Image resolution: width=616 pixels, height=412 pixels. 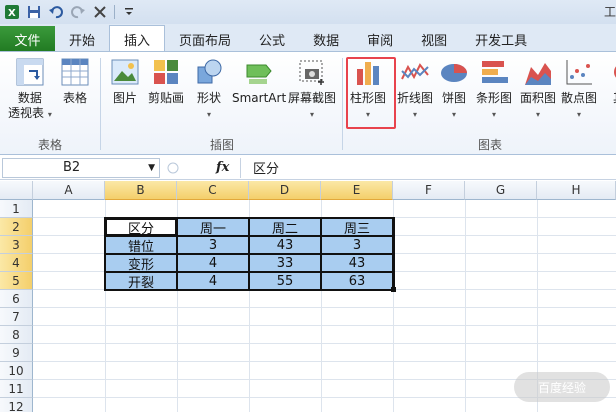 I want to click on screenshot-icon, so click(x=312, y=72).